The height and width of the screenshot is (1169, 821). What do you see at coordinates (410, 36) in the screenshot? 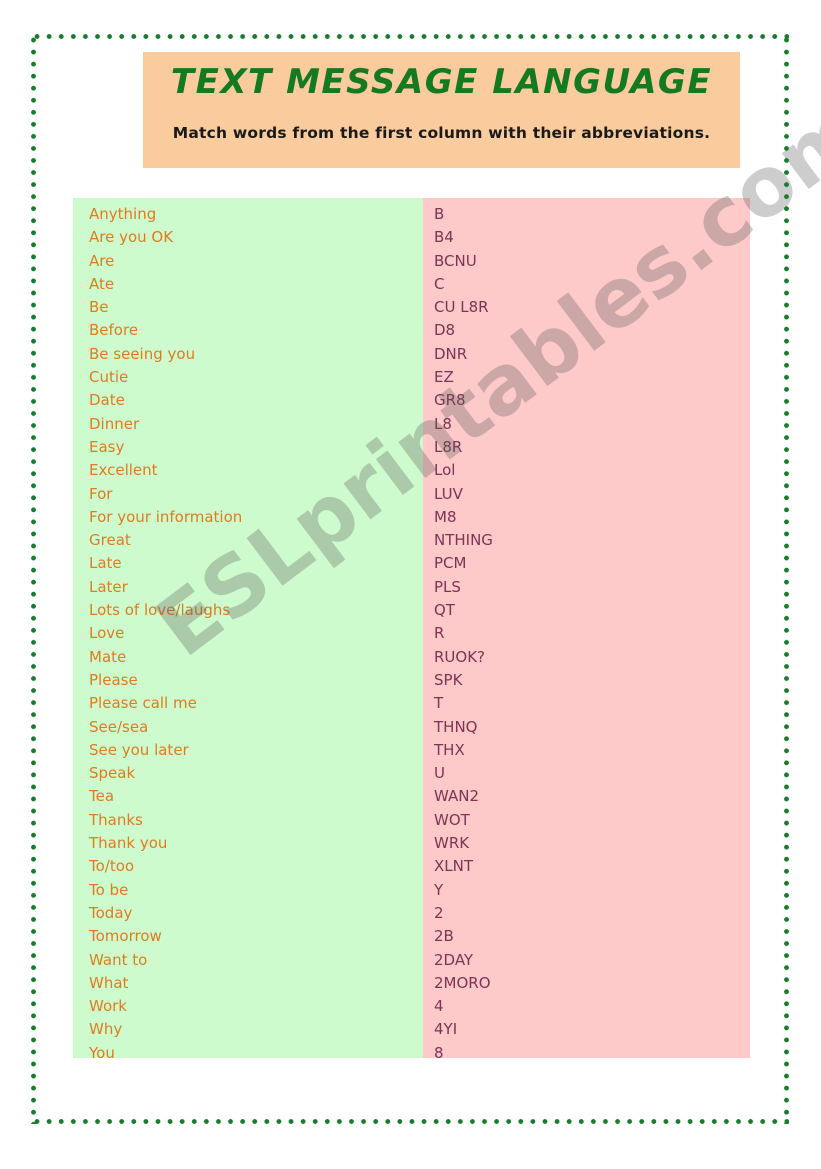
I see `page-border-top` at bounding box center [410, 36].